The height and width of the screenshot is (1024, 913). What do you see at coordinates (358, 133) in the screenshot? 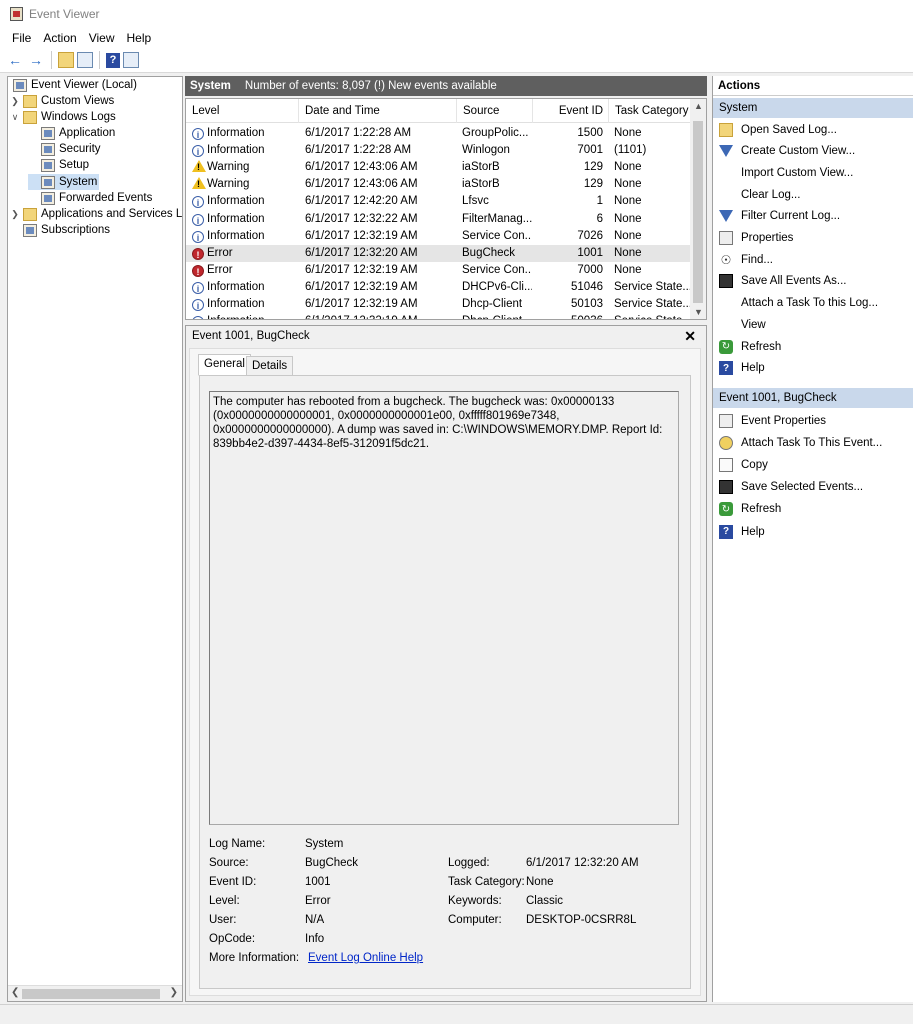
I see `cell-date: 6/1/2017 1:22:28 AM` at bounding box center [358, 133].